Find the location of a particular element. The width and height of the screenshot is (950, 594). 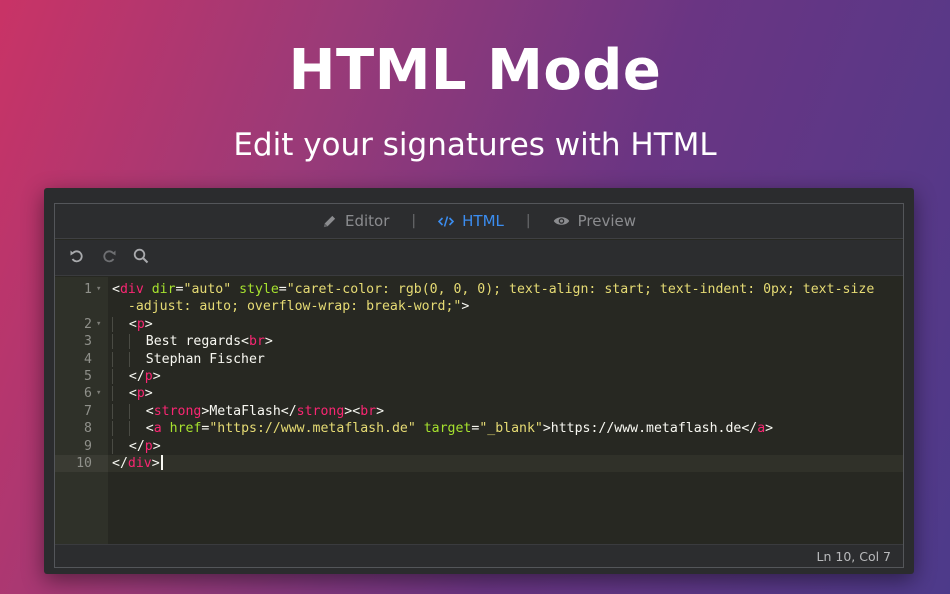

undo-button is located at coordinates (77, 258).